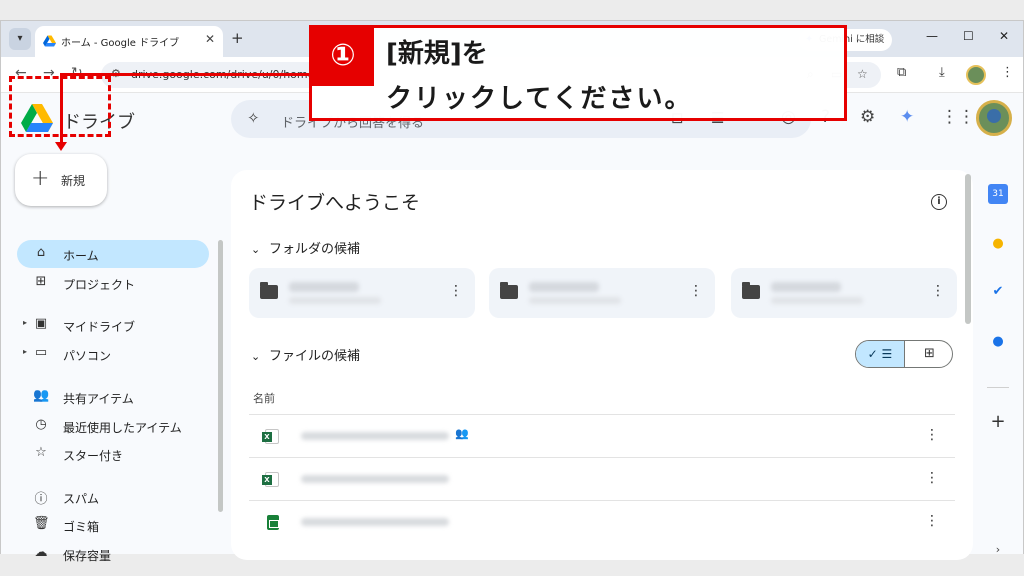 The image size is (1024, 576). I want to click on sidebar-scrollbar, so click(220, 376).